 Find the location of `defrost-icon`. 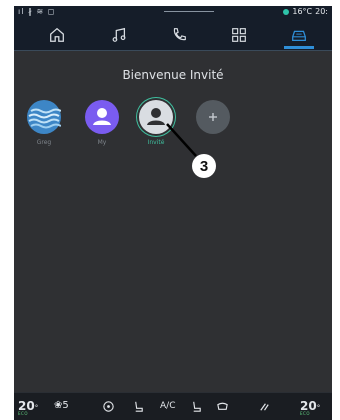

defrost-icon is located at coordinates (222, 406).